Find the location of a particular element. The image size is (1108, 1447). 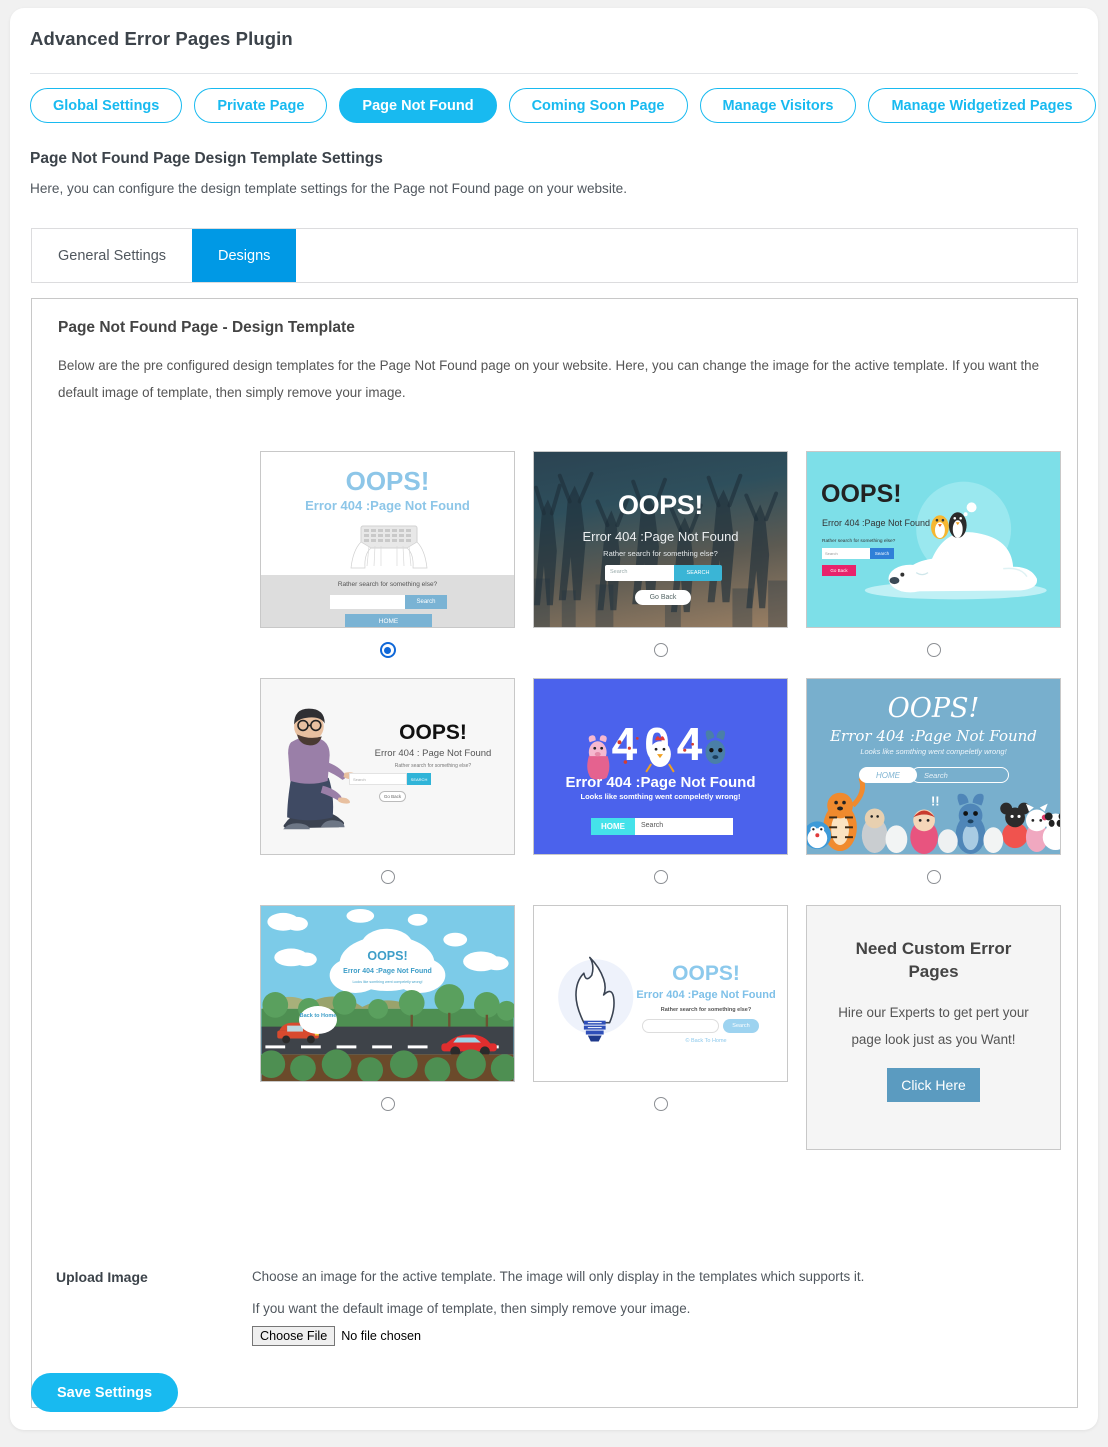

tab-coming-soon-page: Coming Soon Page is located at coordinates (598, 105).